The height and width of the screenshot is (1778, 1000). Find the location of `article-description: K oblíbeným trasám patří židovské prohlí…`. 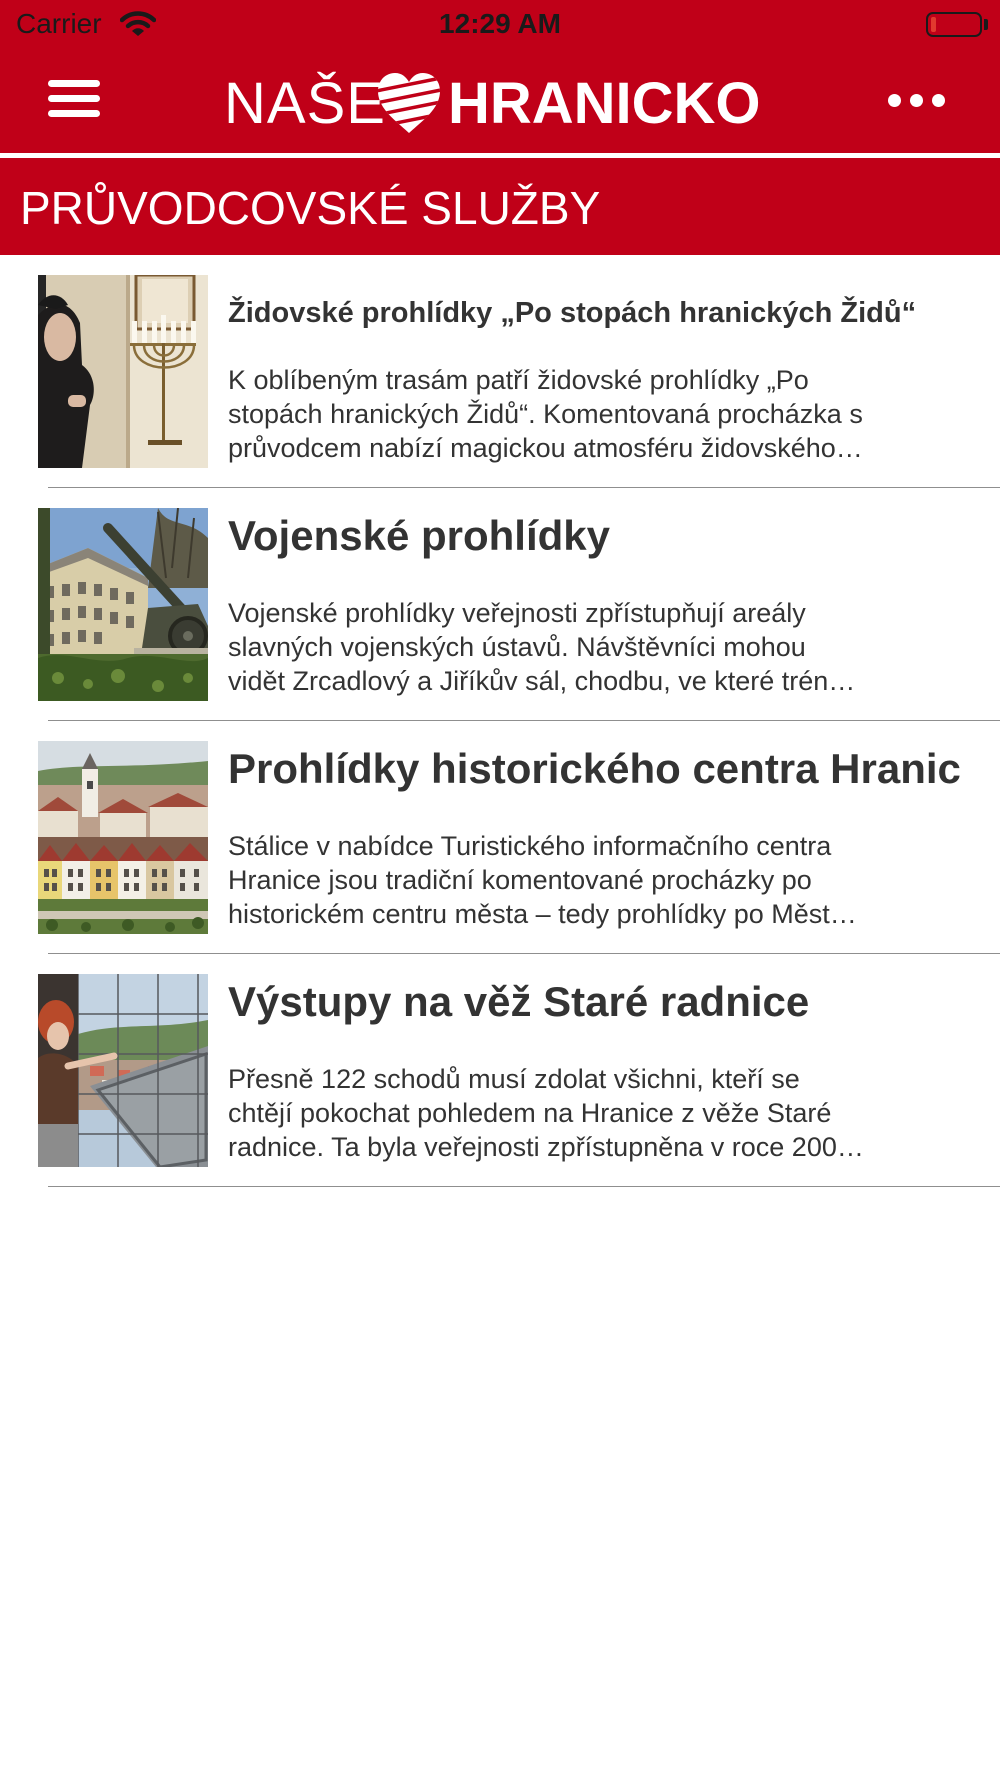

article-description: K oblíbeným trasám patří židovské prohlí… is located at coordinates (598, 414).